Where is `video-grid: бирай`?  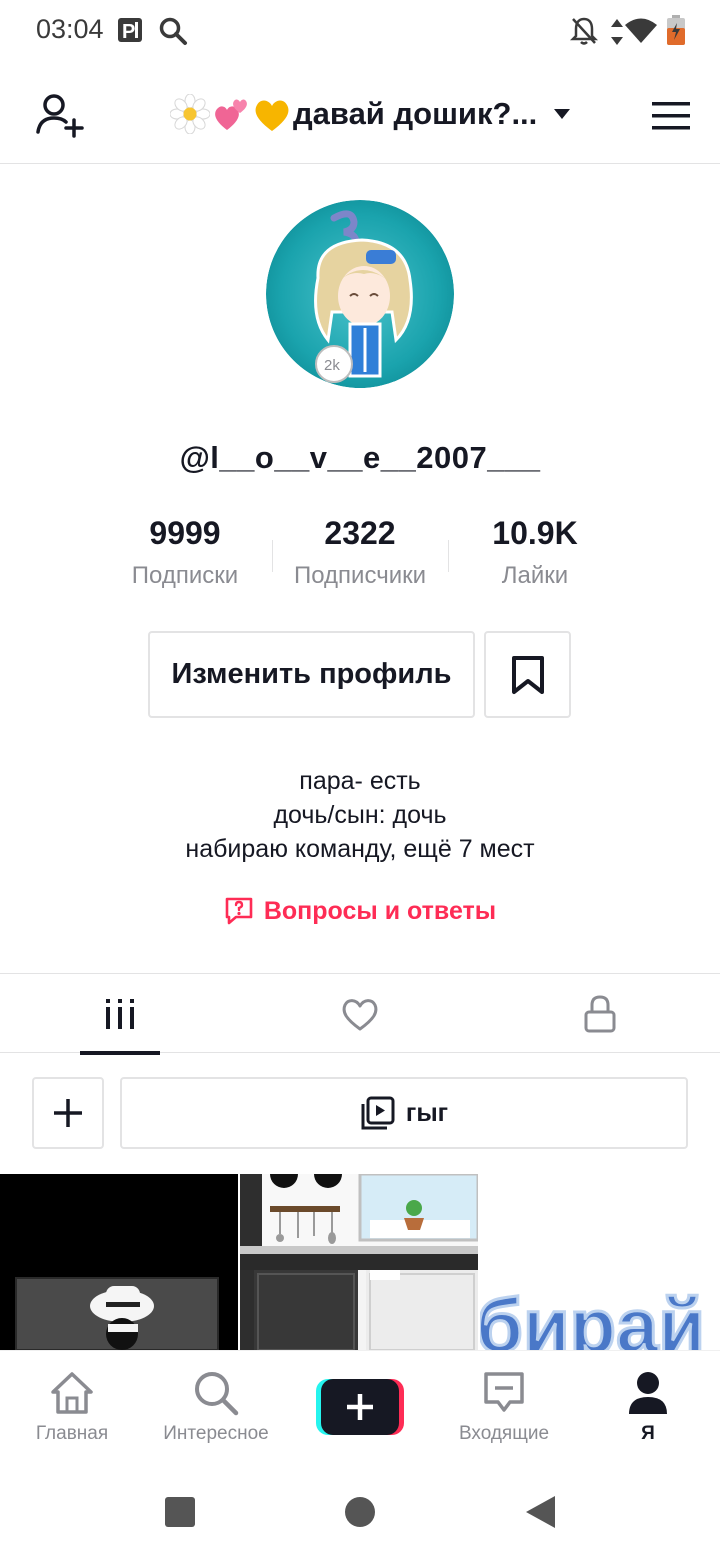
video-grid: бирай is located at coordinates (360, 1262).